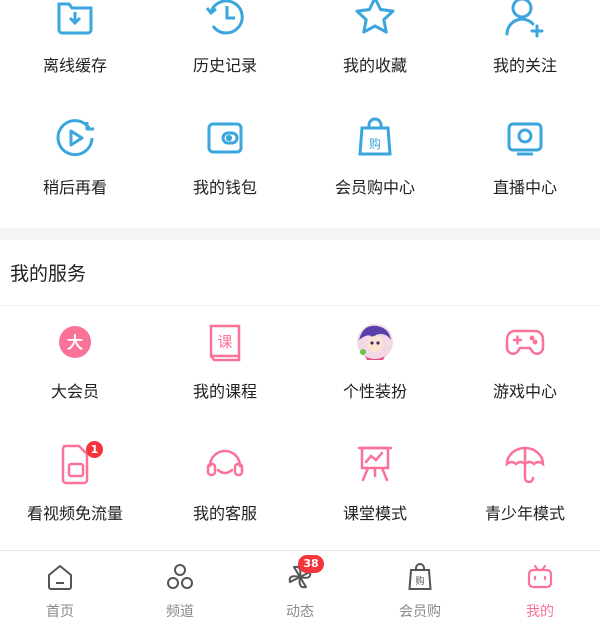  Describe the element at coordinates (375, 501) in the screenshot. I see `classroom-mode-item: 课堂模式` at that location.